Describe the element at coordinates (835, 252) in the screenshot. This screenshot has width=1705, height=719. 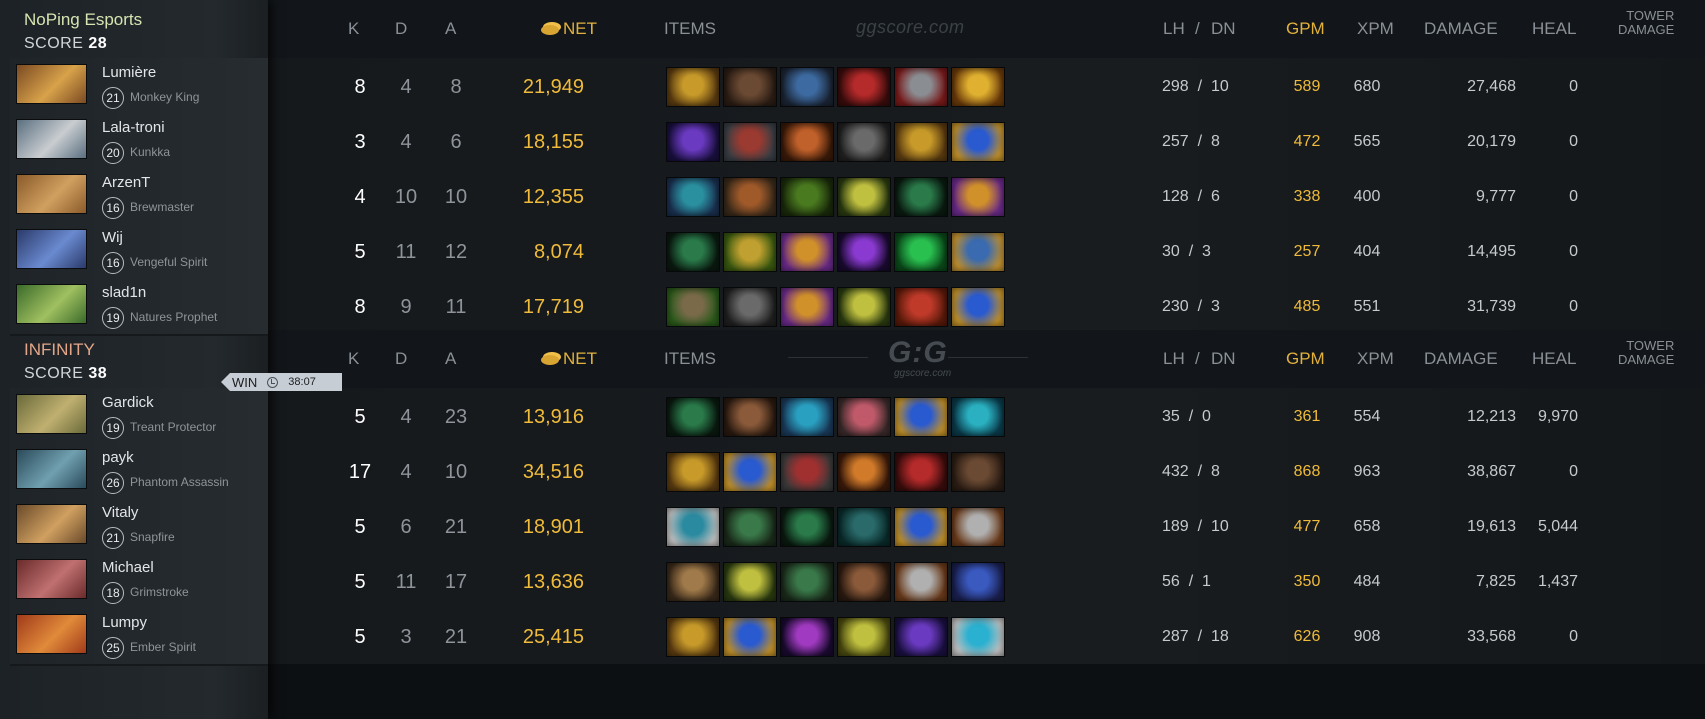
I see `item-slots` at that location.